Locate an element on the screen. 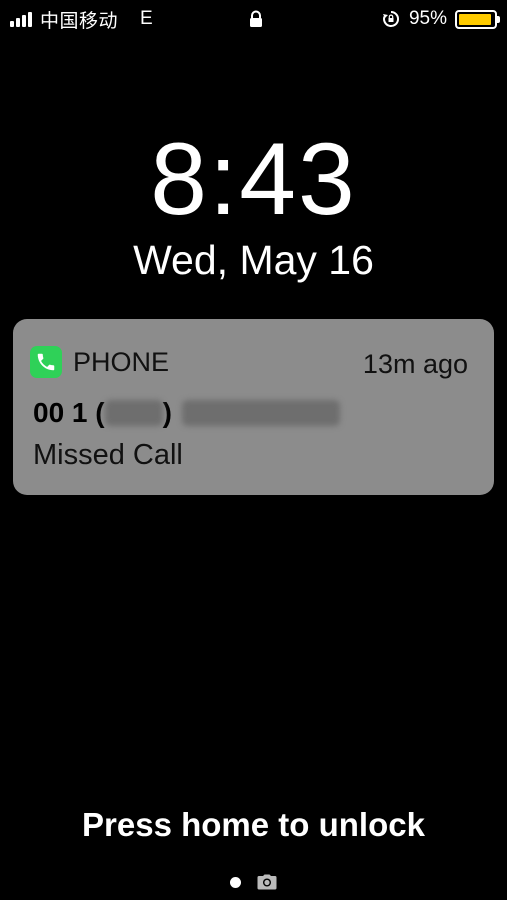 This screenshot has width=507, height=900. network-type: E is located at coordinates (146, 18).